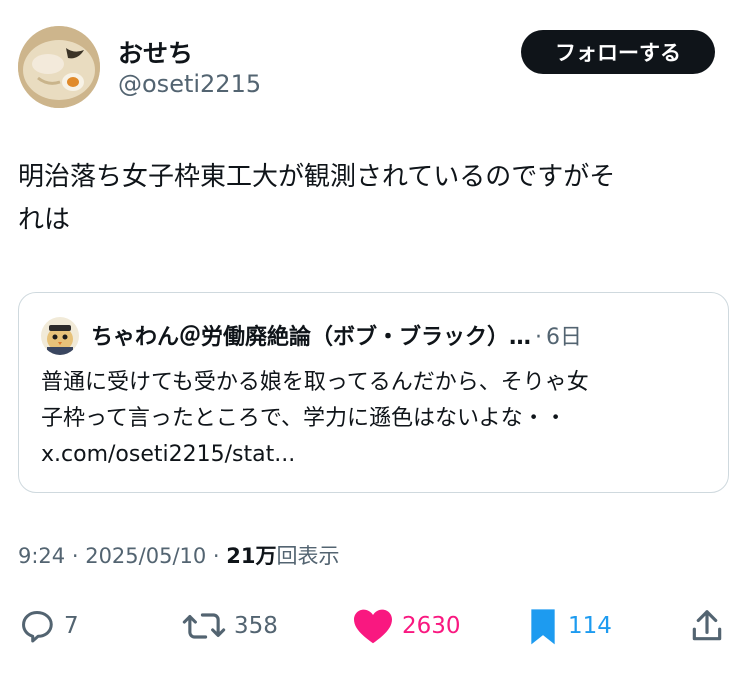 This screenshot has height=676, width=749. Describe the element at coordinates (308, 556) in the screenshot. I see `views-label: 回表示` at that location.